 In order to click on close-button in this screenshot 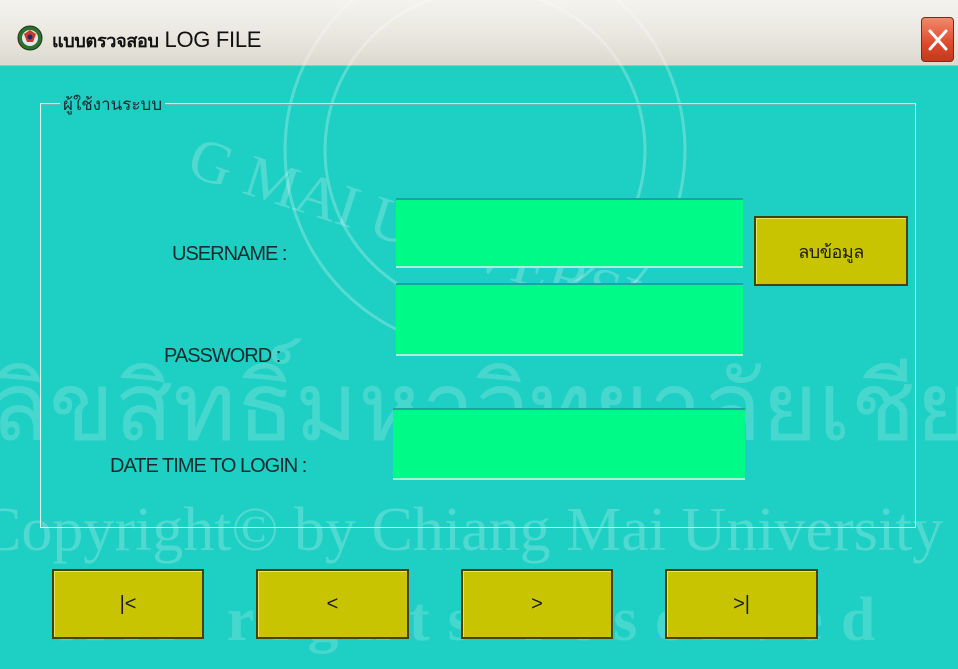, I will do `click(937, 39)`.